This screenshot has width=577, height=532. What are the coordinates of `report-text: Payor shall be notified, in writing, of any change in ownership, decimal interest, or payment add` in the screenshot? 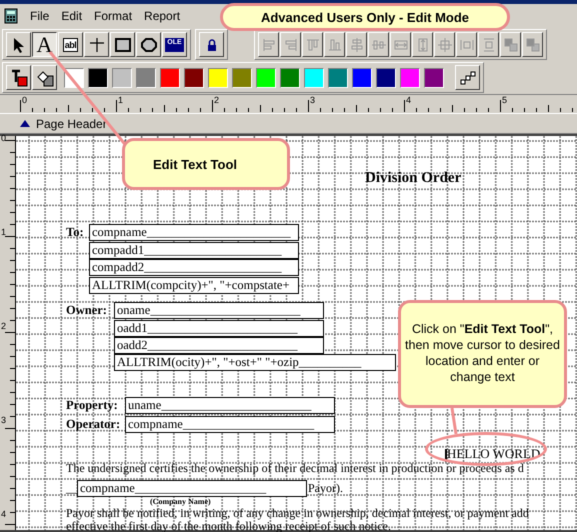 It's located at (297, 513).